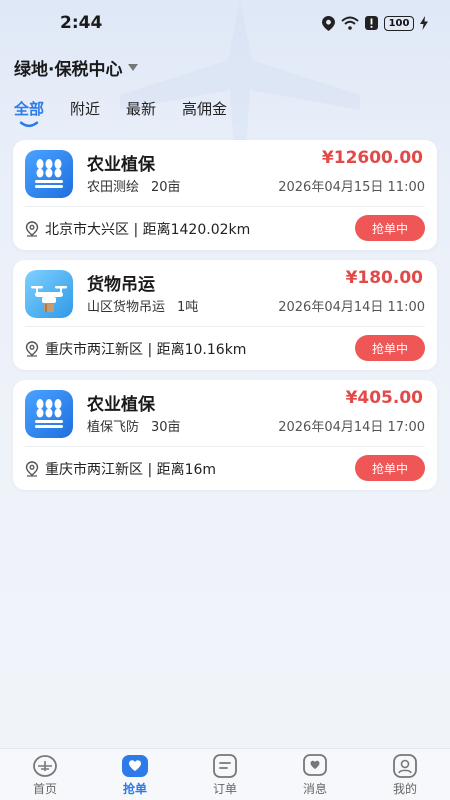 The image size is (450, 800). What do you see at coordinates (405, 766) in the screenshot?
I see `profile-icon` at bounding box center [405, 766].